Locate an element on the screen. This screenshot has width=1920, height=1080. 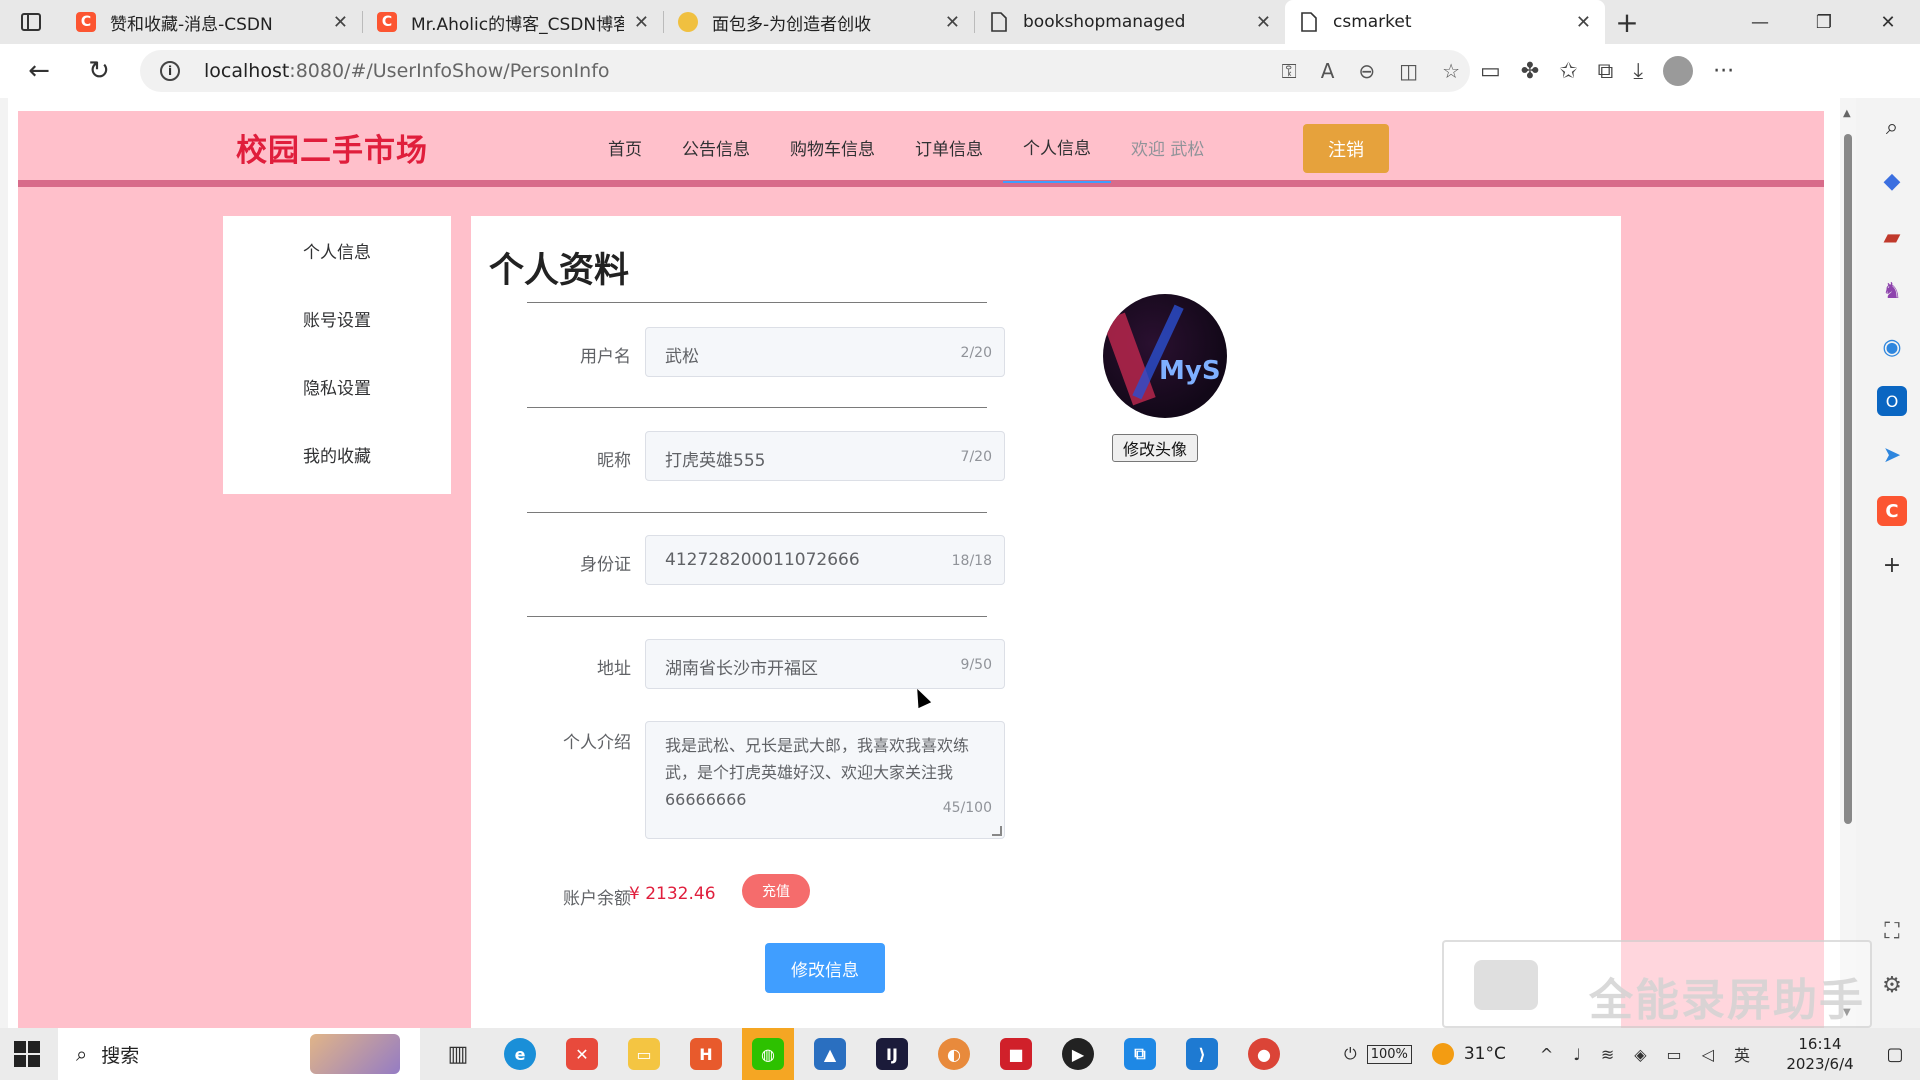
scrollbar-thumb is located at coordinates (1848, 479).